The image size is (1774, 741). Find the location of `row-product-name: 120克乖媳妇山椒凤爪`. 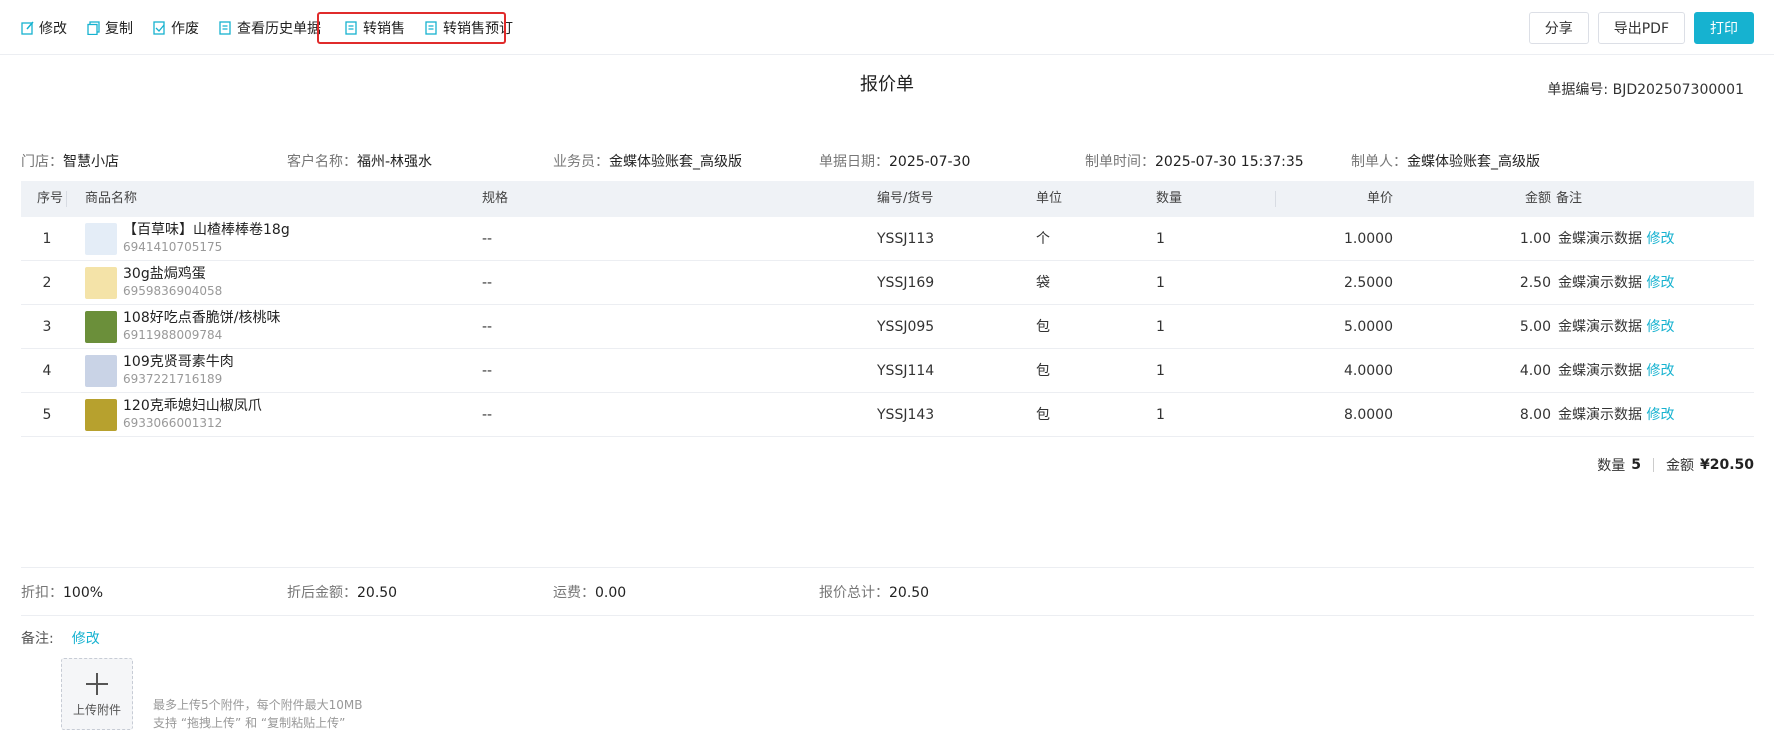

row-product-name: 120克乖媳妇山椒凤爪 is located at coordinates (192, 406).